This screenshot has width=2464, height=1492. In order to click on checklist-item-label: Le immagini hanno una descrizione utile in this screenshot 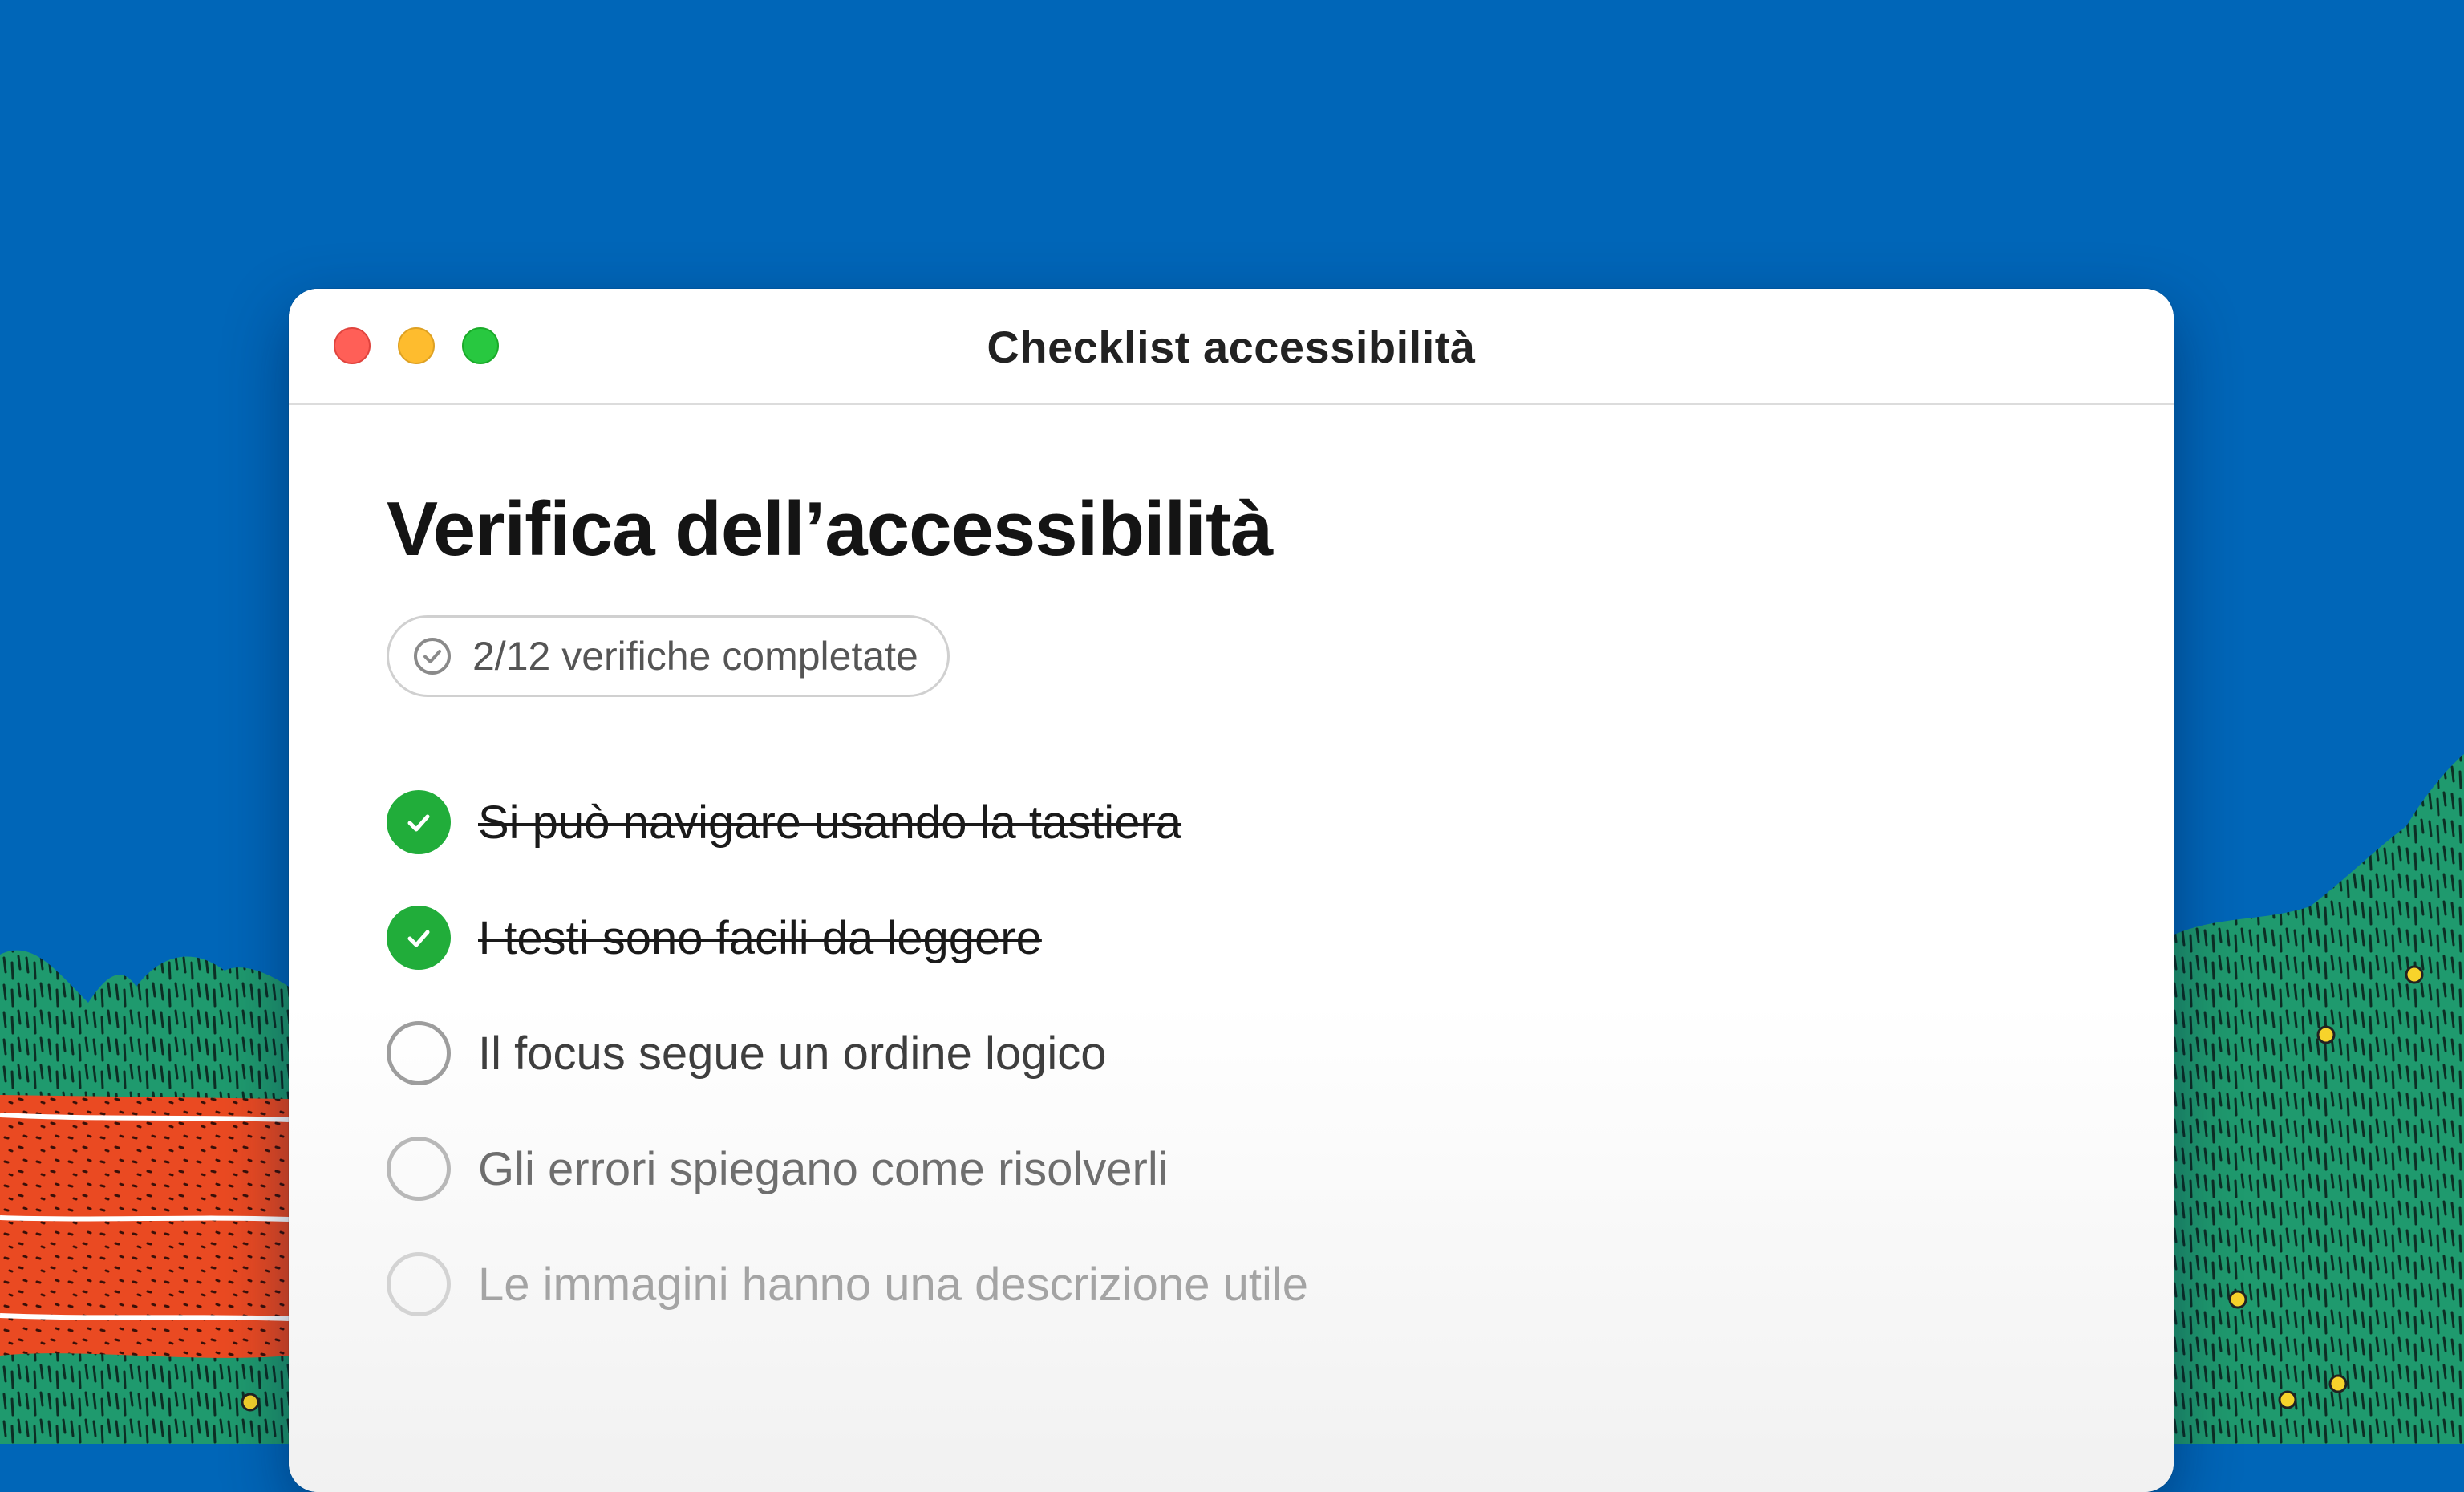, I will do `click(893, 1284)`.